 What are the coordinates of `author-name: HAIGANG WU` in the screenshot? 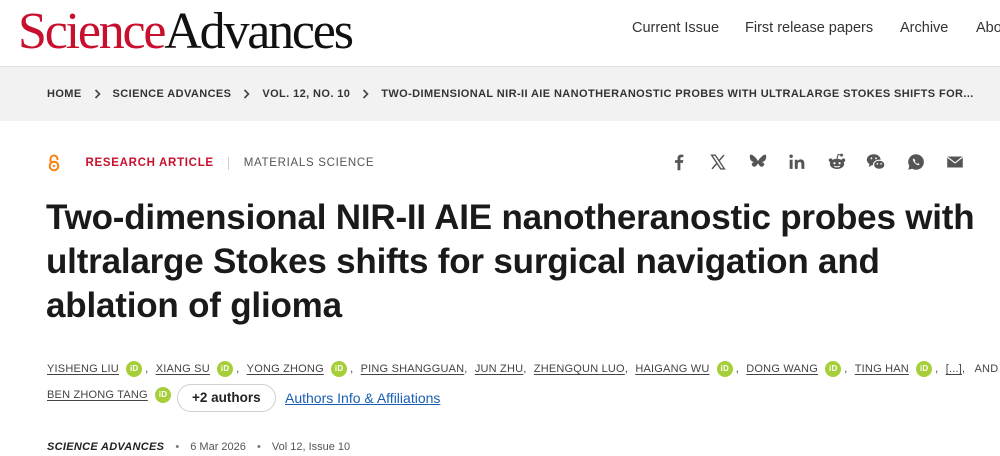 It's located at (672, 369).